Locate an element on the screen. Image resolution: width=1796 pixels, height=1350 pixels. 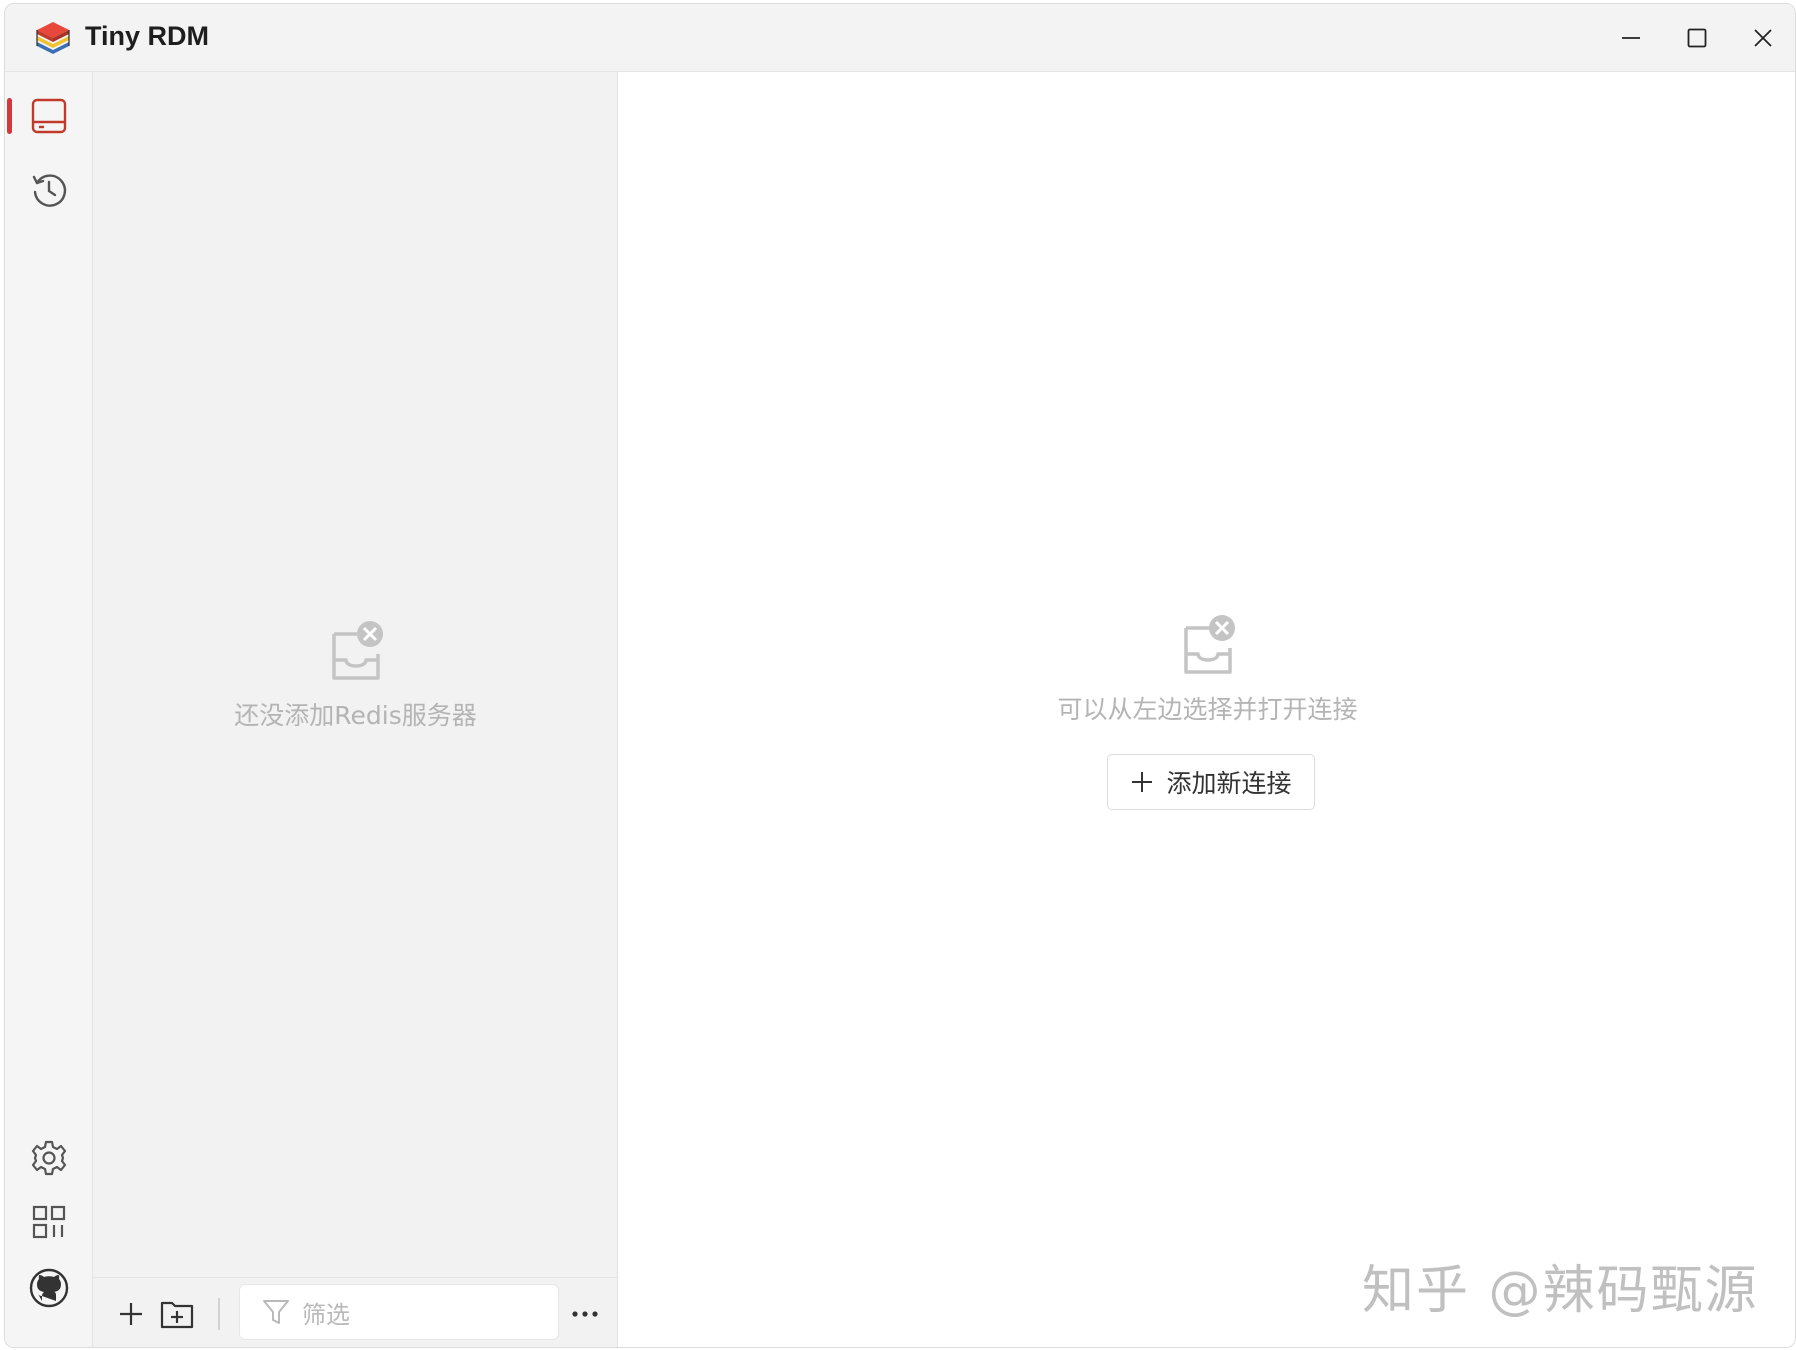
minimize-button is located at coordinates (1631, 38).